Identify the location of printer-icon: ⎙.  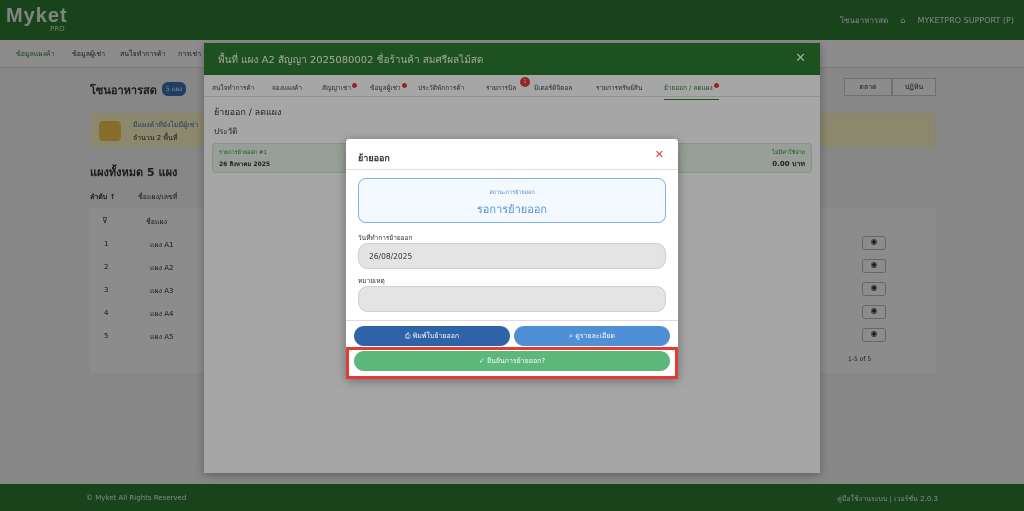
(408, 336).